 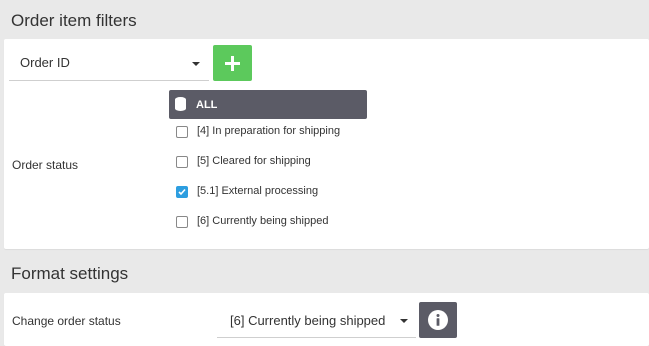 What do you see at coordinates (74, 20) in the screenshot?
I see `filters-title: Order item filters` at bounding box center [74, 20].